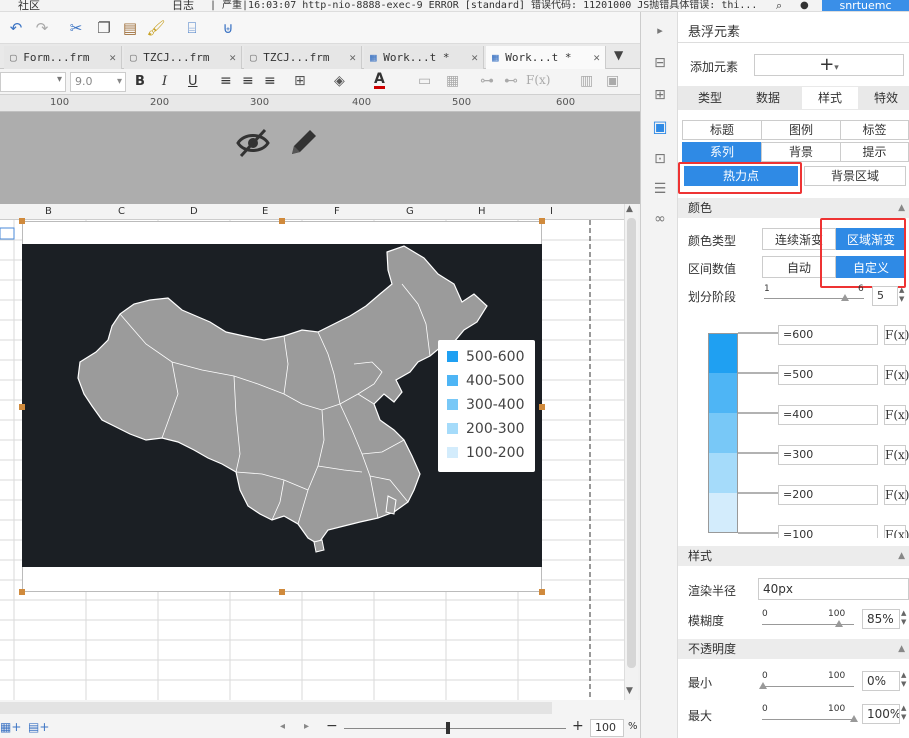  What do you see at coordinates (768, 98) in the screenshot?
I see `tab-data: 数据` at bounding box center [768, 98].